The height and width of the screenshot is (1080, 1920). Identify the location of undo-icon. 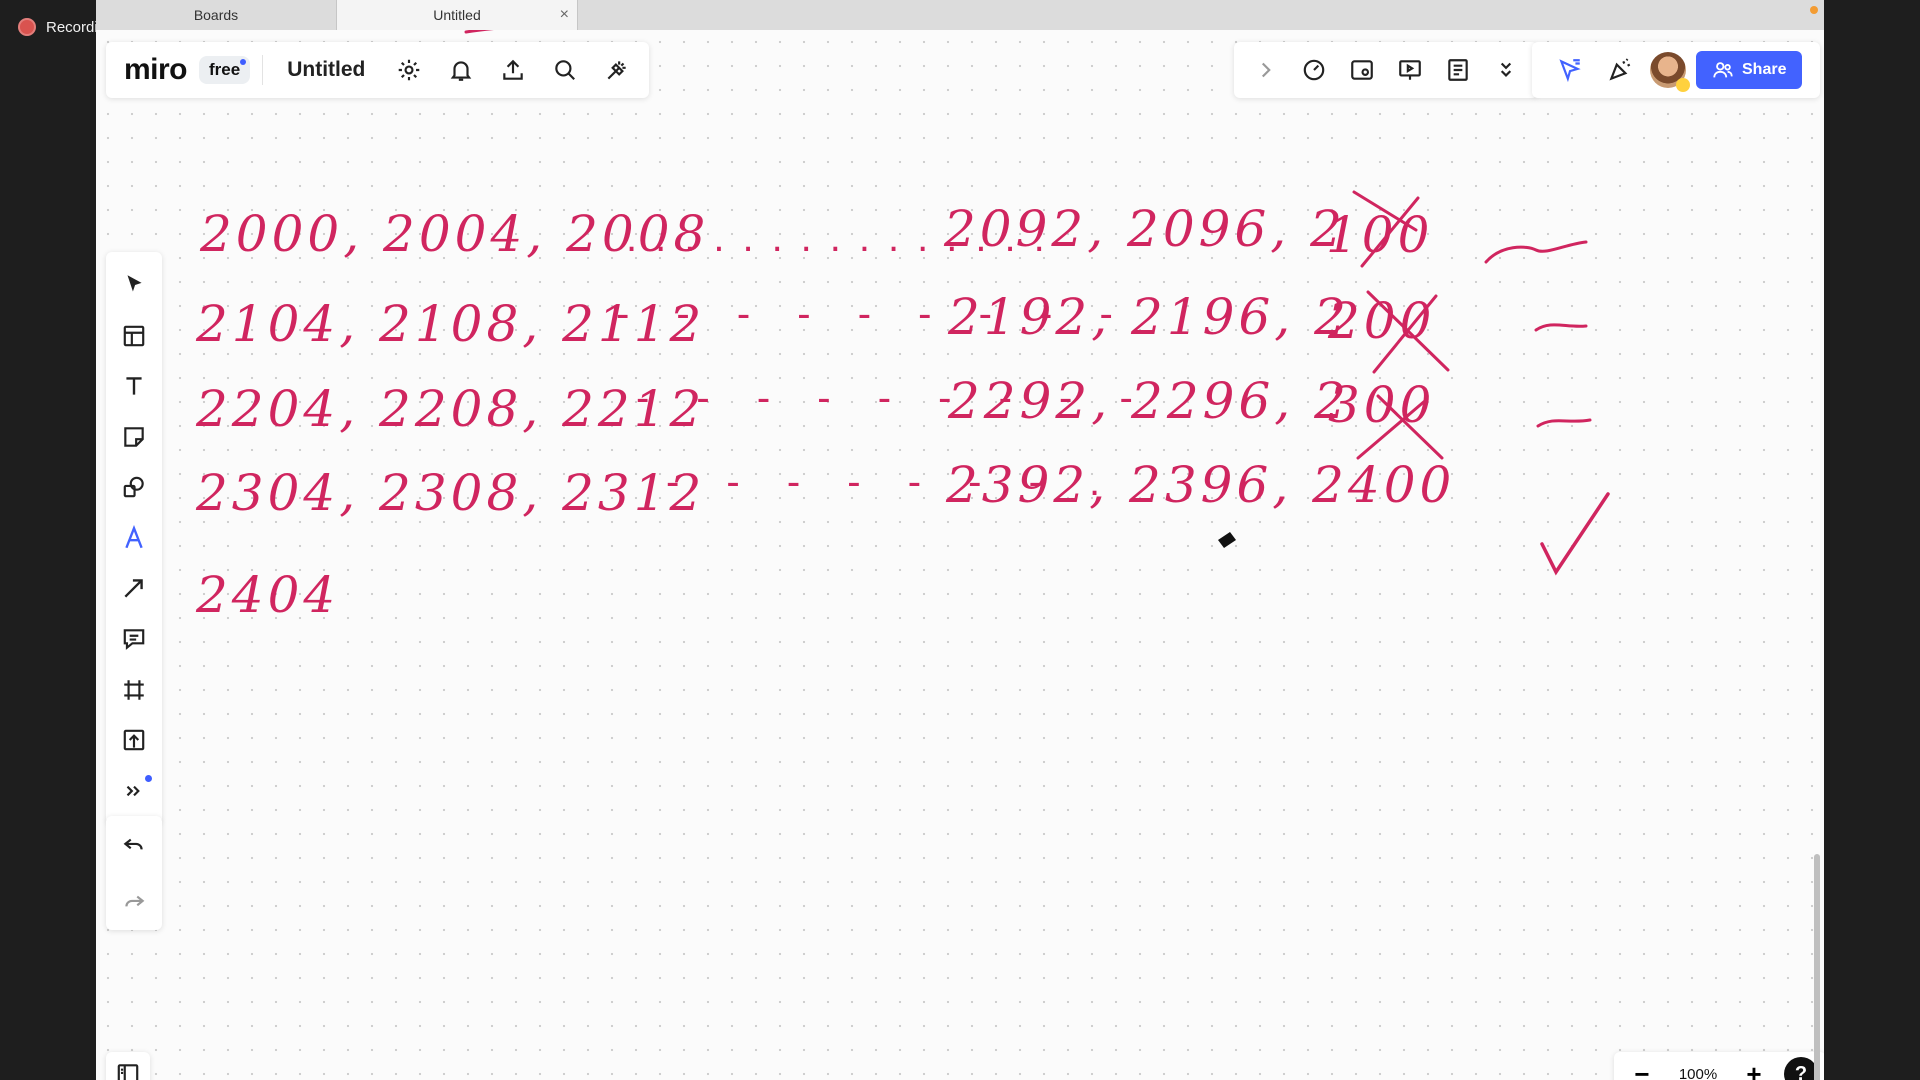
(134, 845).